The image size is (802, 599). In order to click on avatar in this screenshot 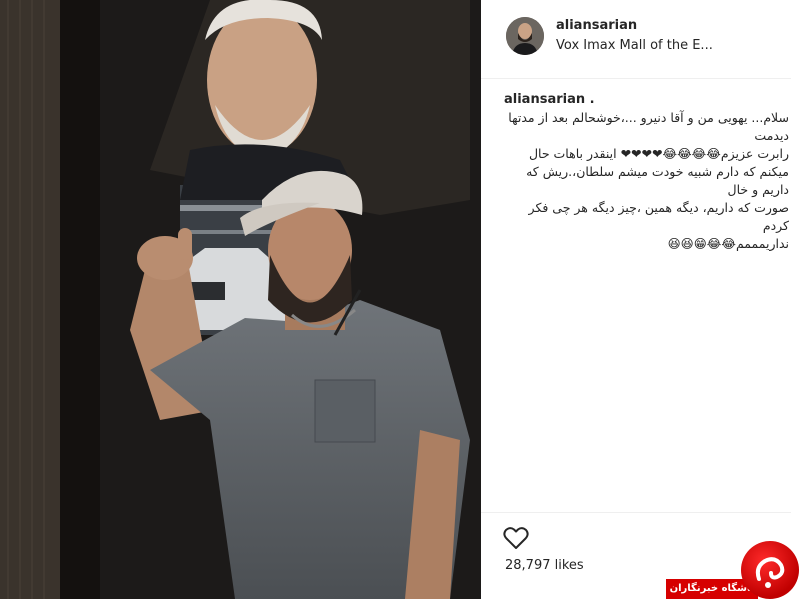, I will do `click(525, 36)`.